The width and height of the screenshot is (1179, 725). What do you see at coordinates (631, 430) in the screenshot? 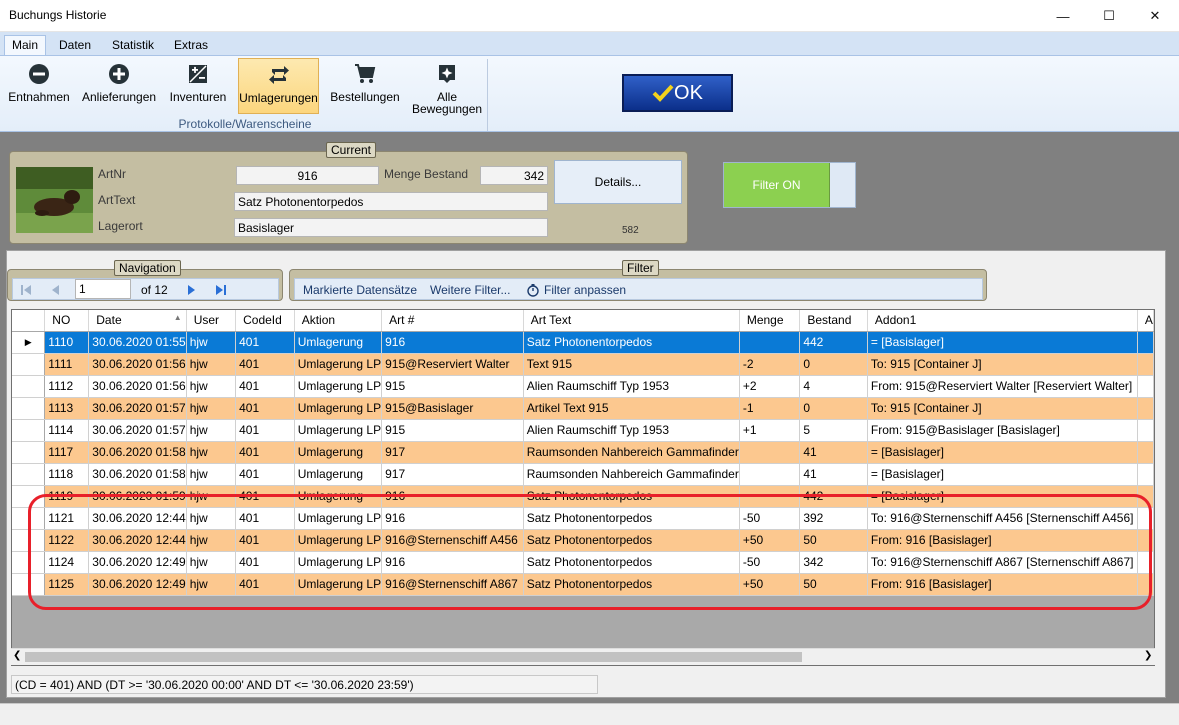
I see `table-cell: Alien Raumschiff Typ 1953` at bounding box center [631, 430].